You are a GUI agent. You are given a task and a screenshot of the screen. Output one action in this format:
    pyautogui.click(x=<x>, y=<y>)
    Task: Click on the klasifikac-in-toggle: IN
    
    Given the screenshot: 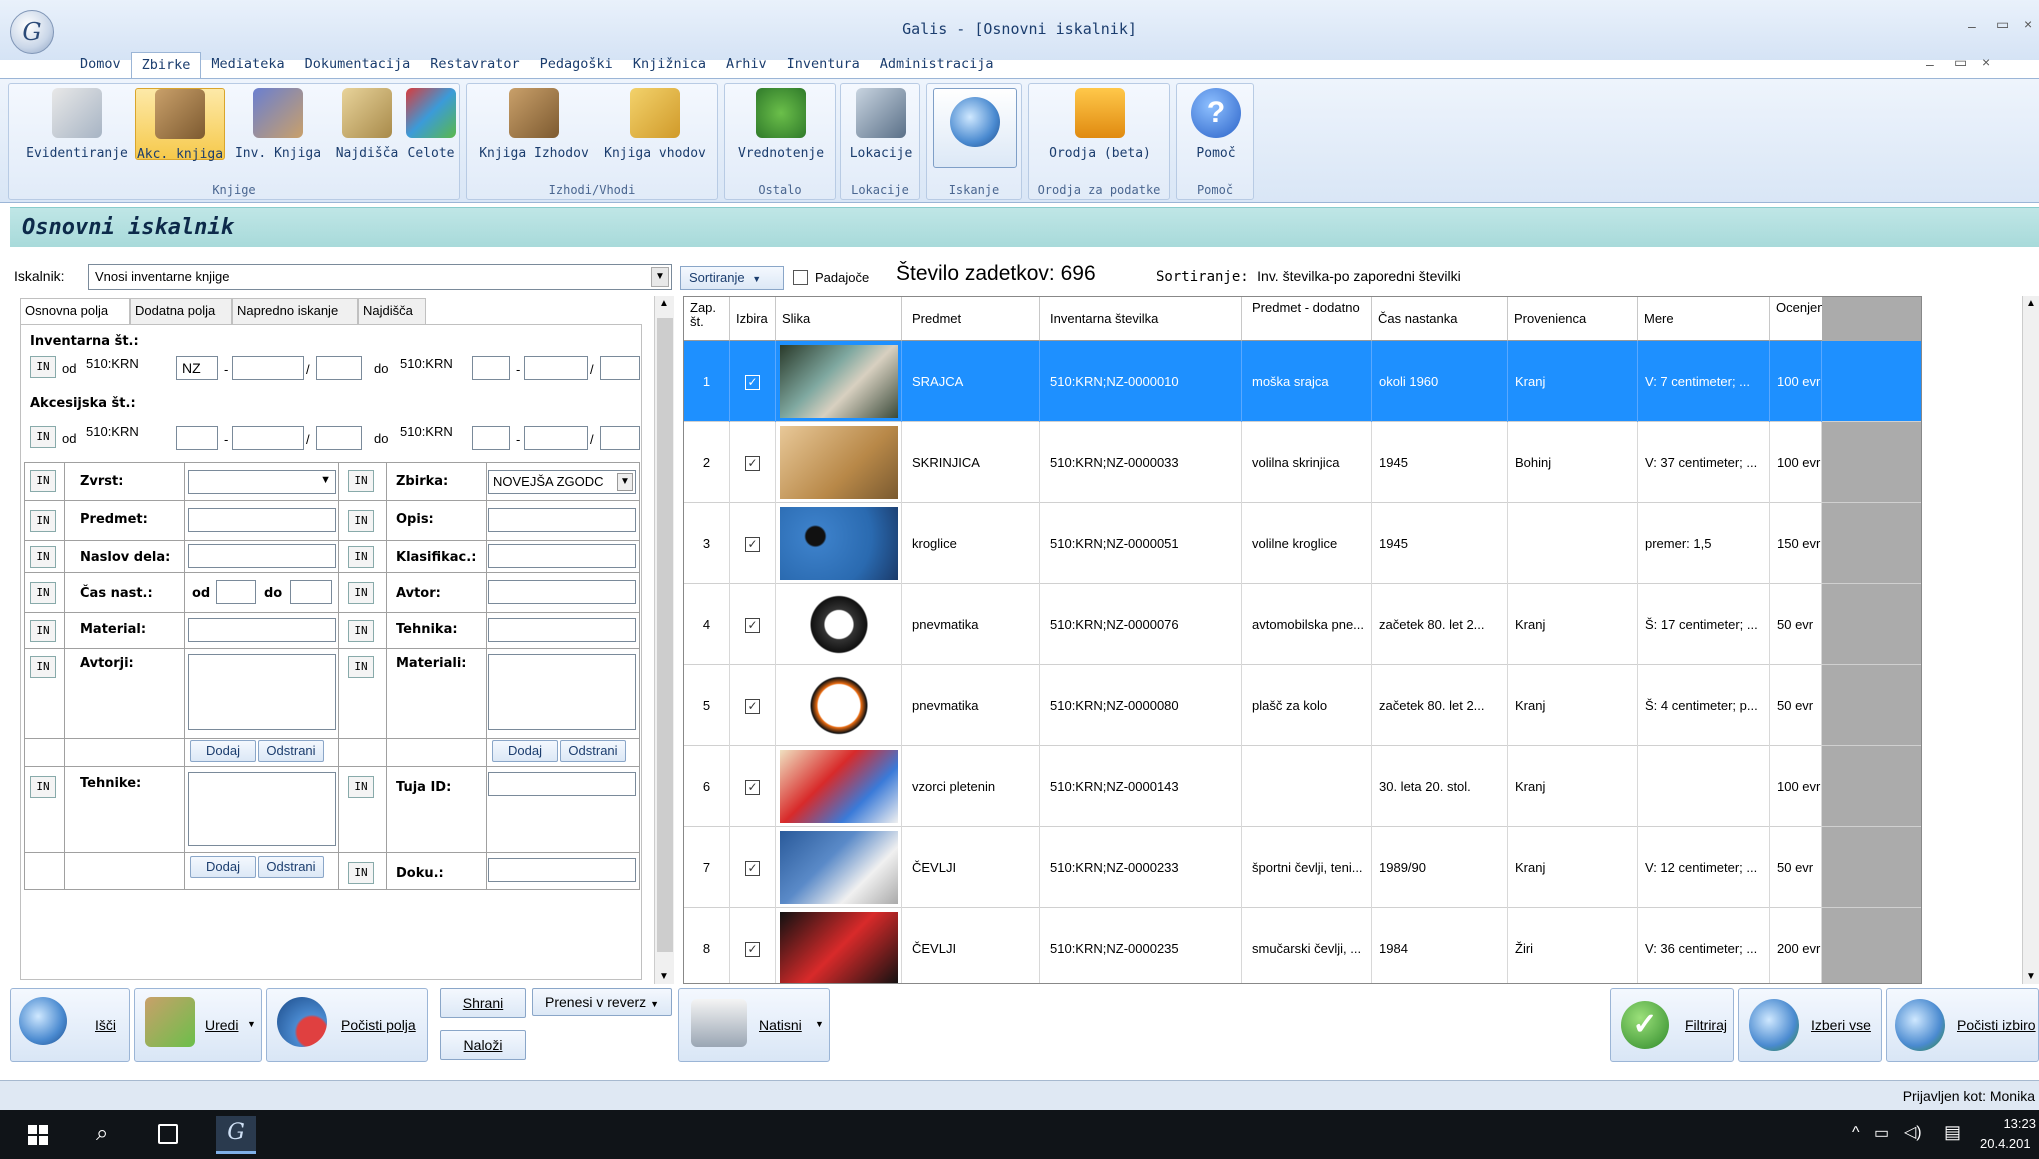 What is the action you would take?
    pyautogui.click(x=361, y=557)
    